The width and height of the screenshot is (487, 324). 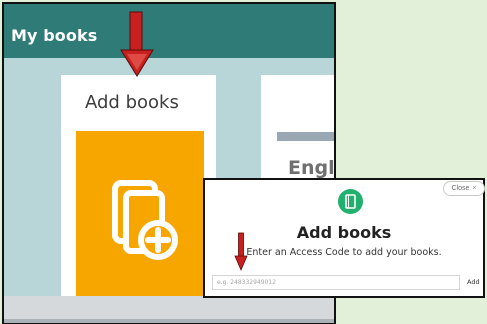 I want to click on dialog-book-icon, so click(x=350, y=201).